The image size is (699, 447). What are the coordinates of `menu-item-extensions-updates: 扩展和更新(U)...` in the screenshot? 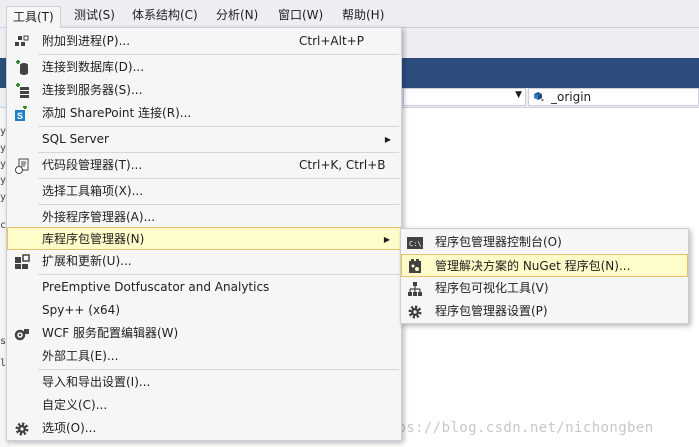 It's located at (204, 261).